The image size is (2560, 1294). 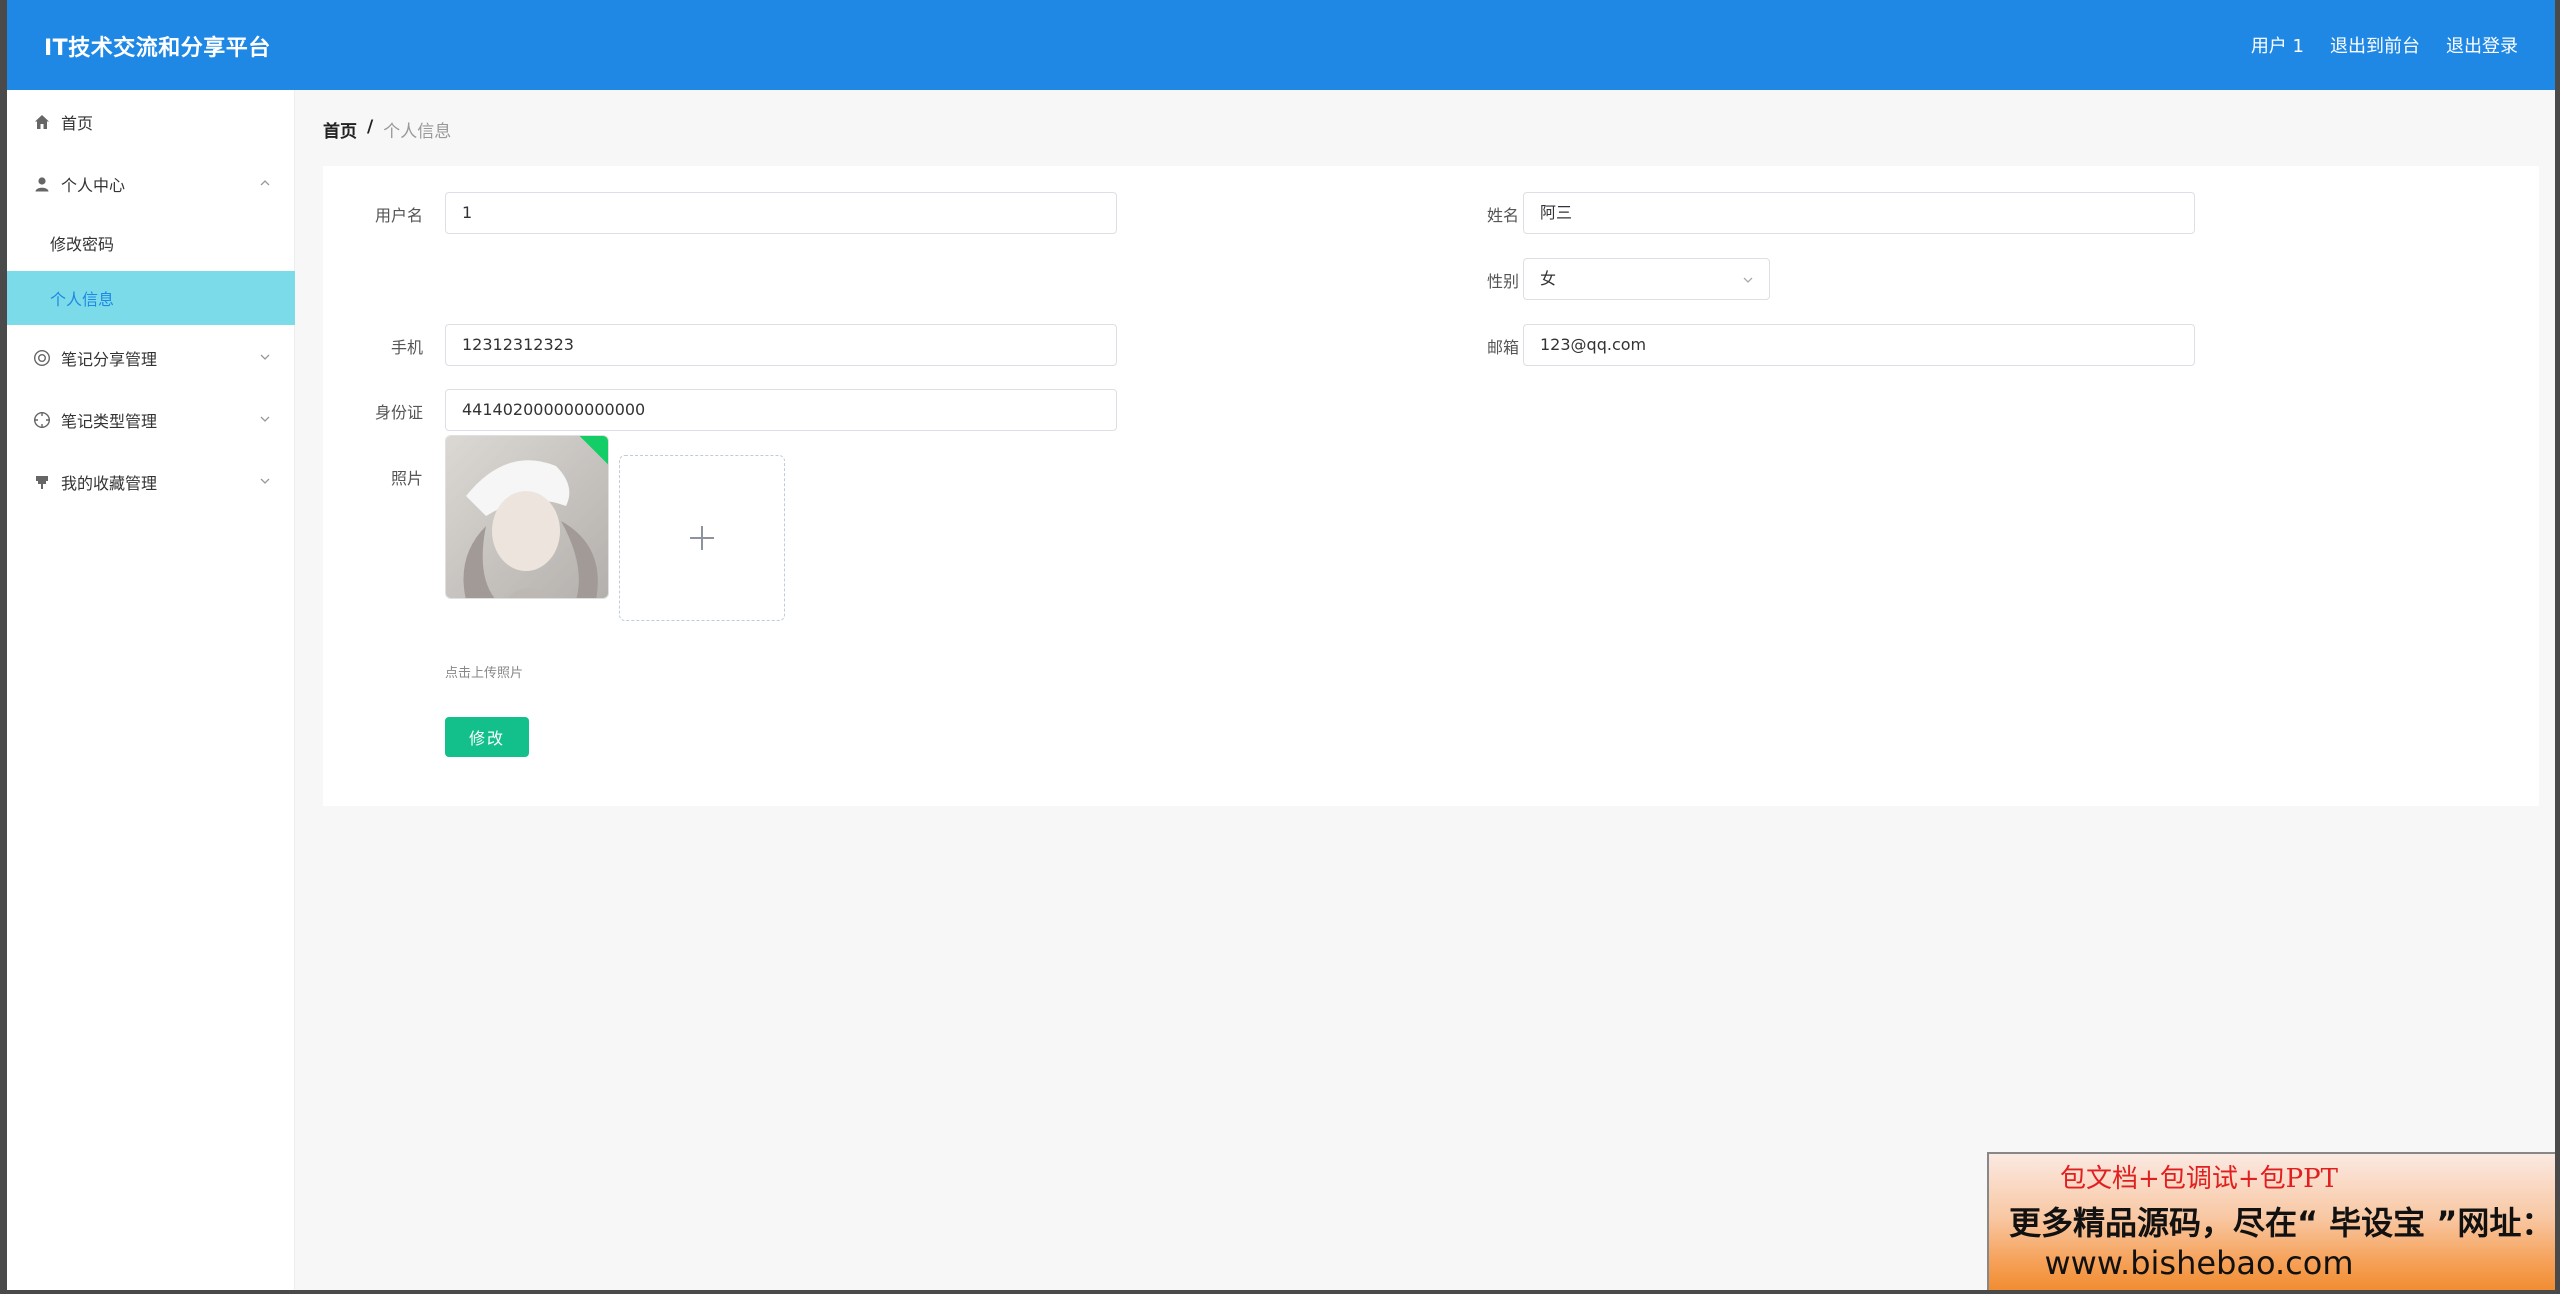 I want to click on crosshair-icon, so click(x=42, y=420).